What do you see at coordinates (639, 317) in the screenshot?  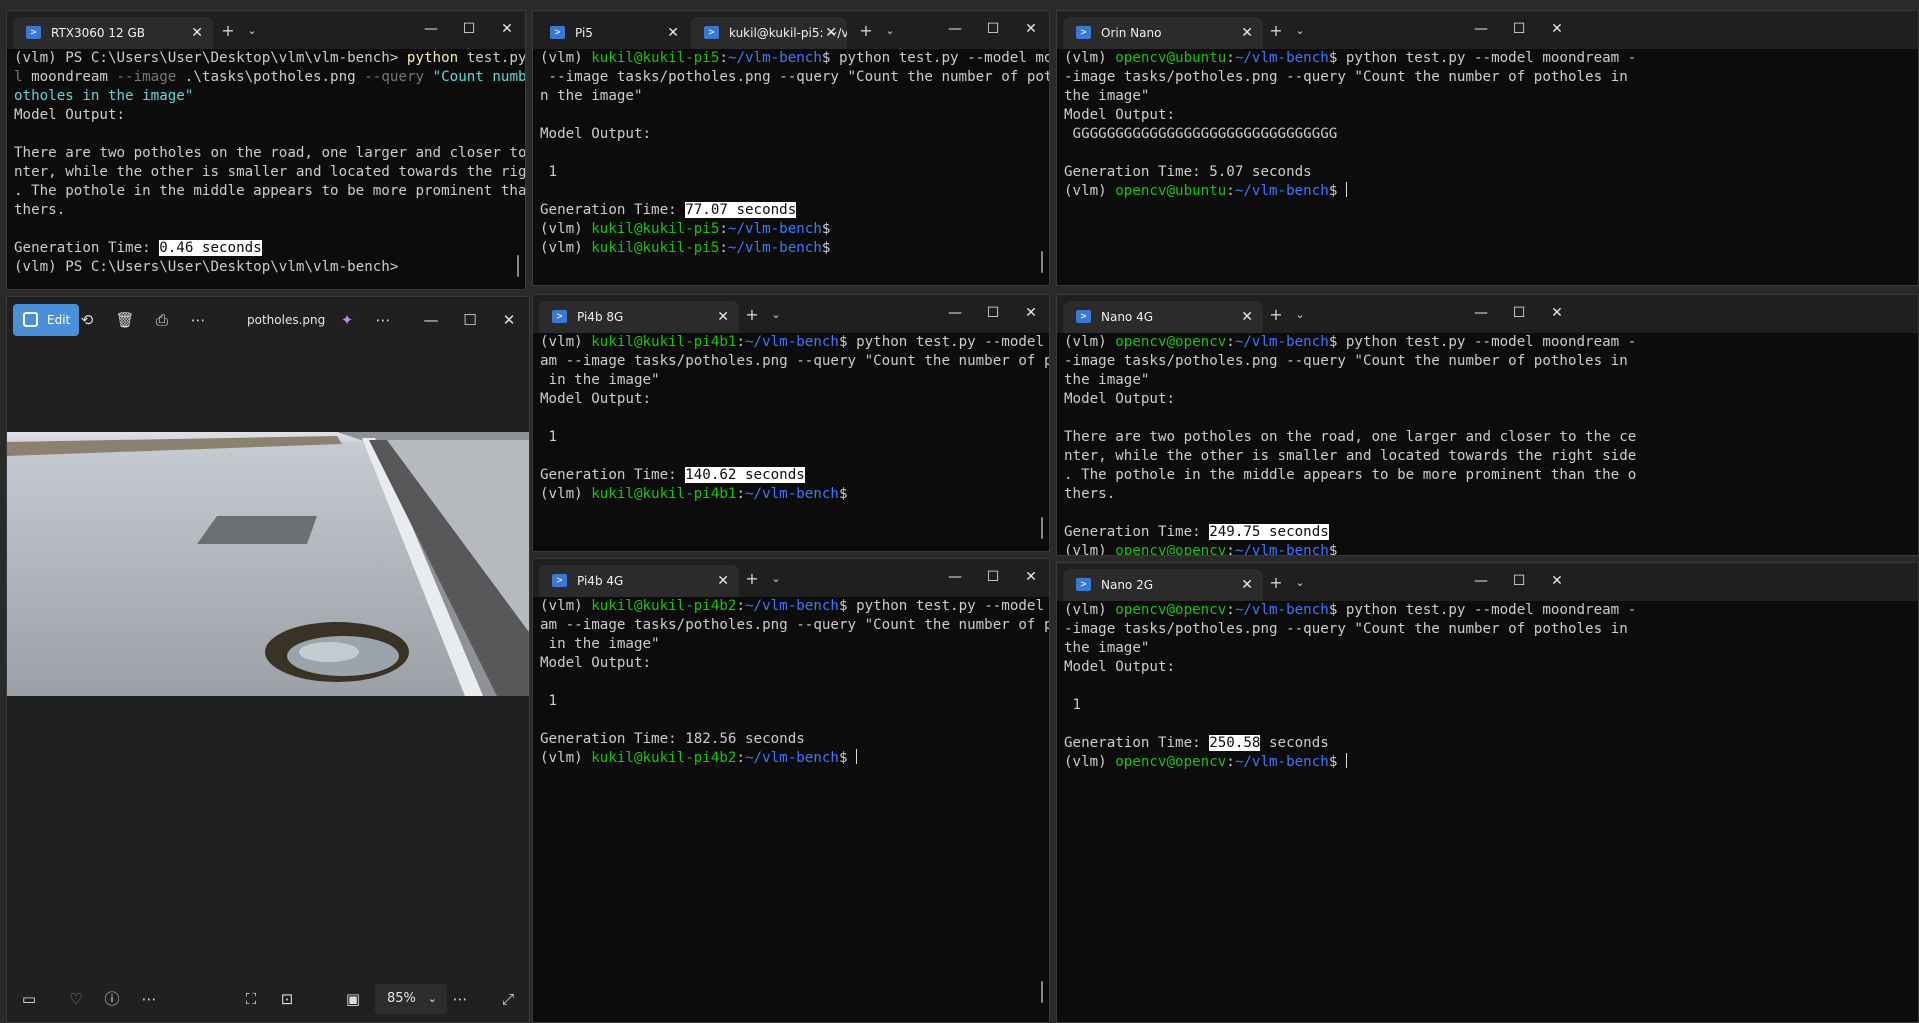 I see `tab-pi4b-8g: > Pi4b 8G ✕` at bounding box center [639, 317].